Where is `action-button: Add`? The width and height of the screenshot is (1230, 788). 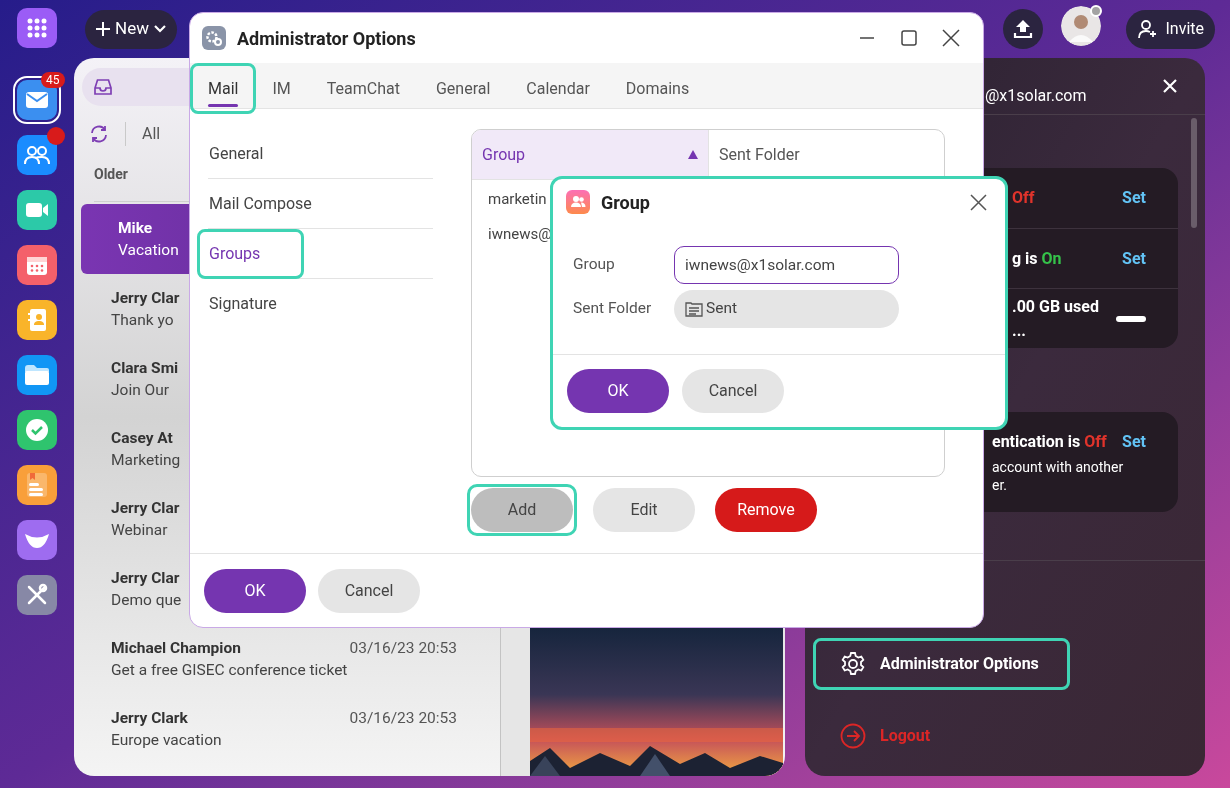 action-button: Add is located at coordinates (522, 510).